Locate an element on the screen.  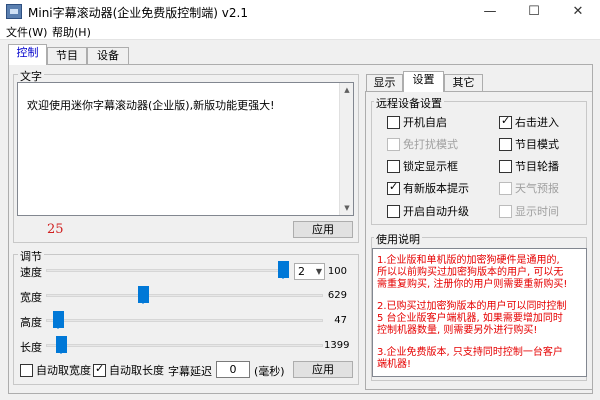
speed-slider-thumb is located at coordinates (283, 270).